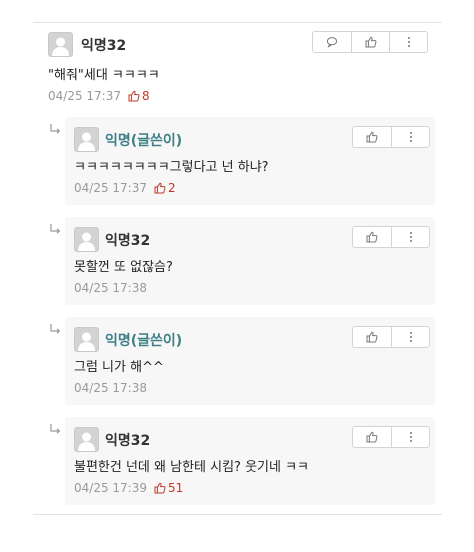 The height and width of the screenshot is (552, 474). What do you see at coordinates (110, 488) in the screenshot?
I see `reply-timestamp: 04/25 17:39` at bounding box center [110, 488].